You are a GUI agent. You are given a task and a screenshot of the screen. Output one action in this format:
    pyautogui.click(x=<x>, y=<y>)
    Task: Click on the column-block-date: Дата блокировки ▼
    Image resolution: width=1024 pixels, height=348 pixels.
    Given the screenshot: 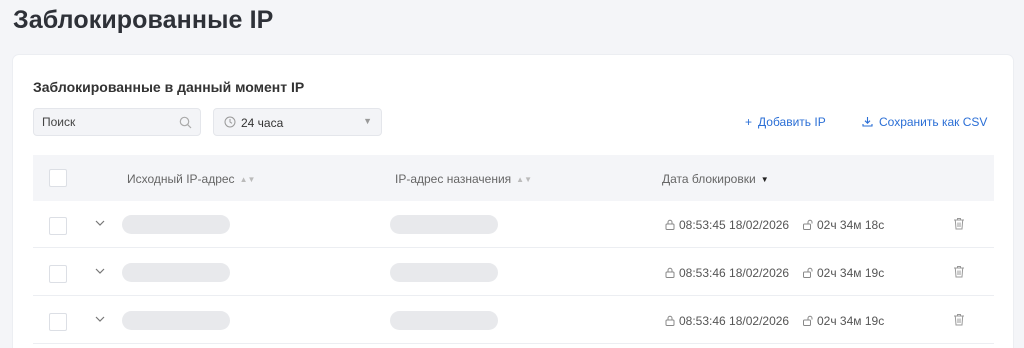 What is the action you would take?
    pyautogui.click(x=715, y=179)
    